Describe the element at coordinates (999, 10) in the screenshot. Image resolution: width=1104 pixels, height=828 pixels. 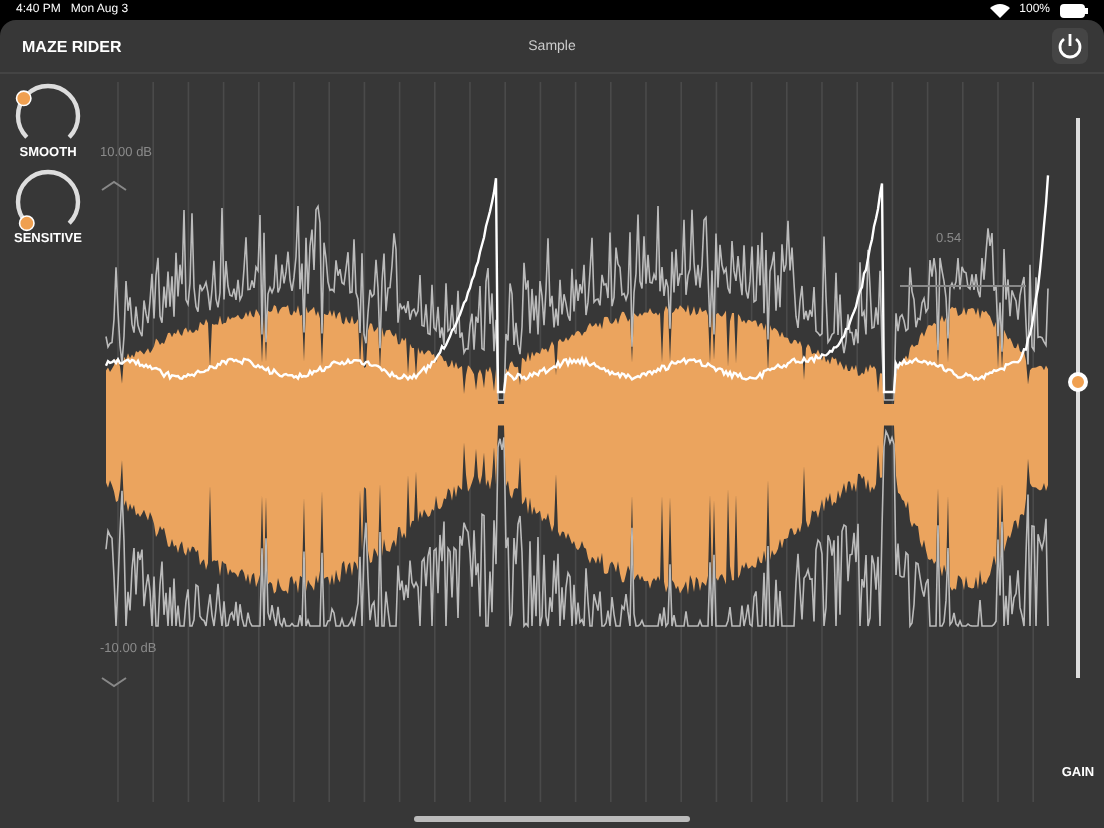
I see `wifi-icon` at that location.